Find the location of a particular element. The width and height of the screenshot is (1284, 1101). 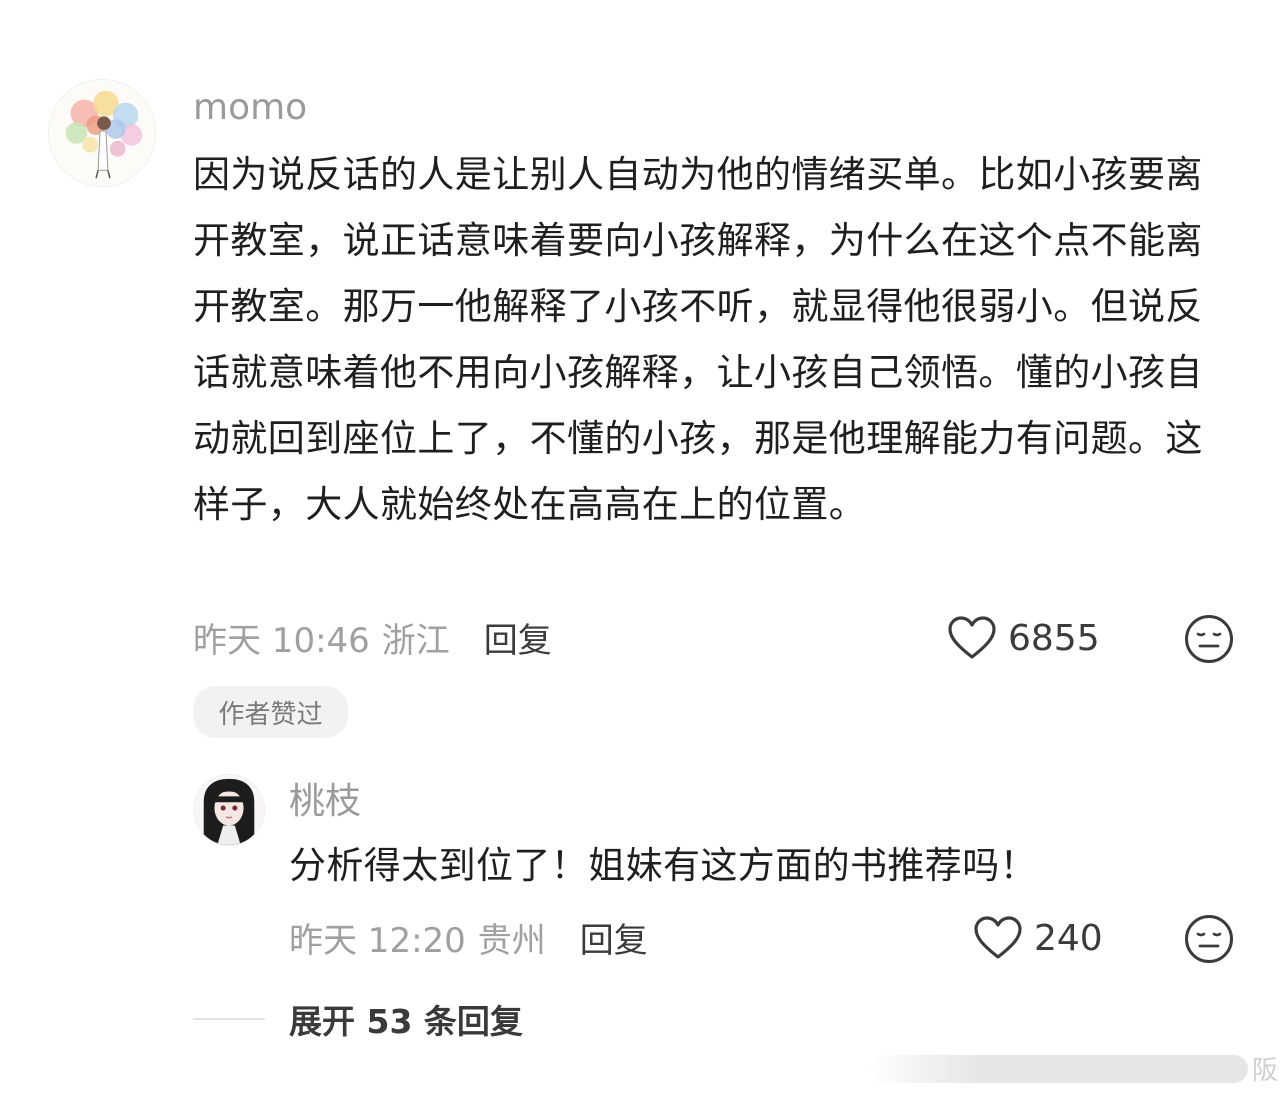

reply-time: 昨天 12:20 is located at coordinates (377, 940).